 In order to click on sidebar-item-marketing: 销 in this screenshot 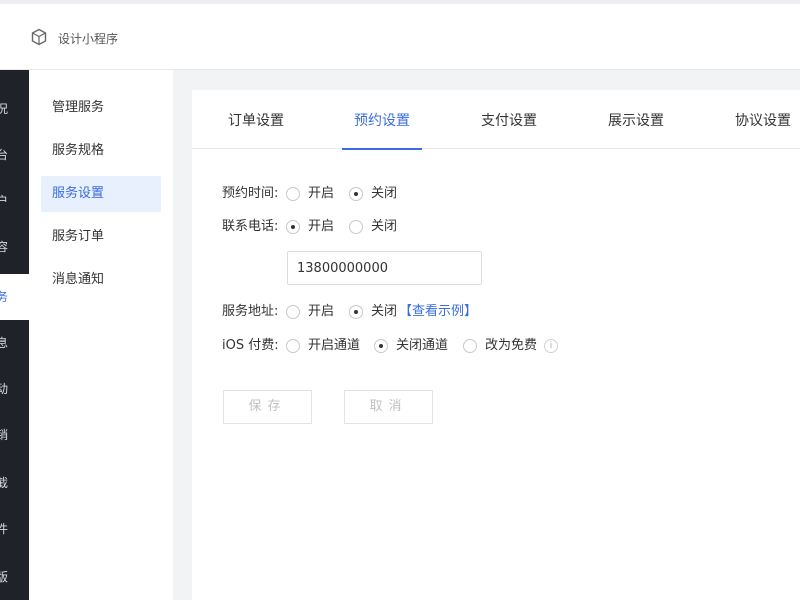, I will do `click(14, 435)`.